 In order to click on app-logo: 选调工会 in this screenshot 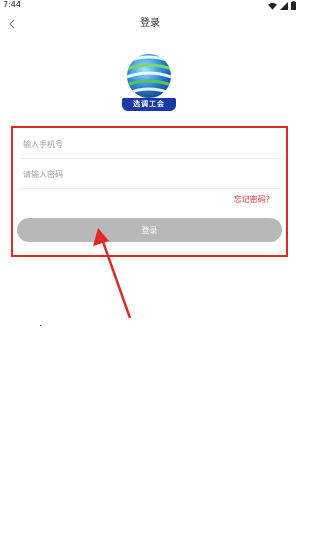, I will do `click(149, 82)`.